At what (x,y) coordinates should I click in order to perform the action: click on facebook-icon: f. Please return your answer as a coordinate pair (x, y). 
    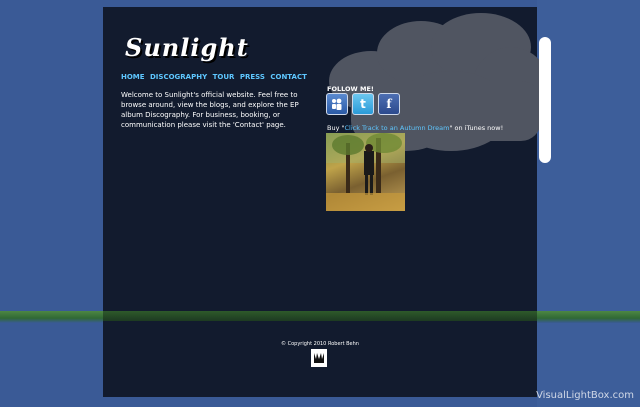
    Looking at the image, I should click on (389, 104).